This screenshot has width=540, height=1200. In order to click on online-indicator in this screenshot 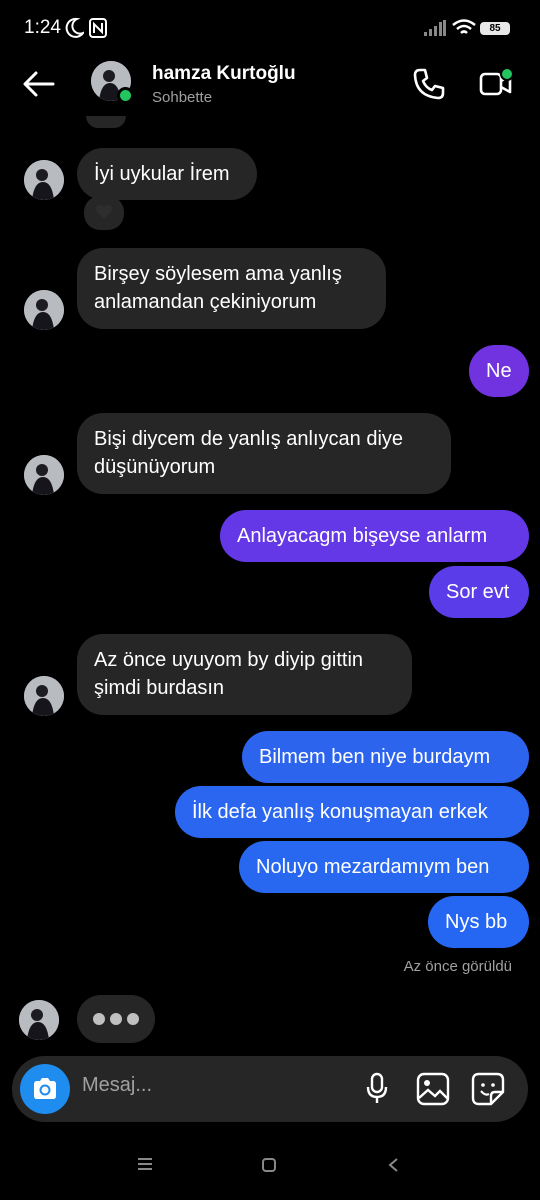, I will do `click(125, 95)`.